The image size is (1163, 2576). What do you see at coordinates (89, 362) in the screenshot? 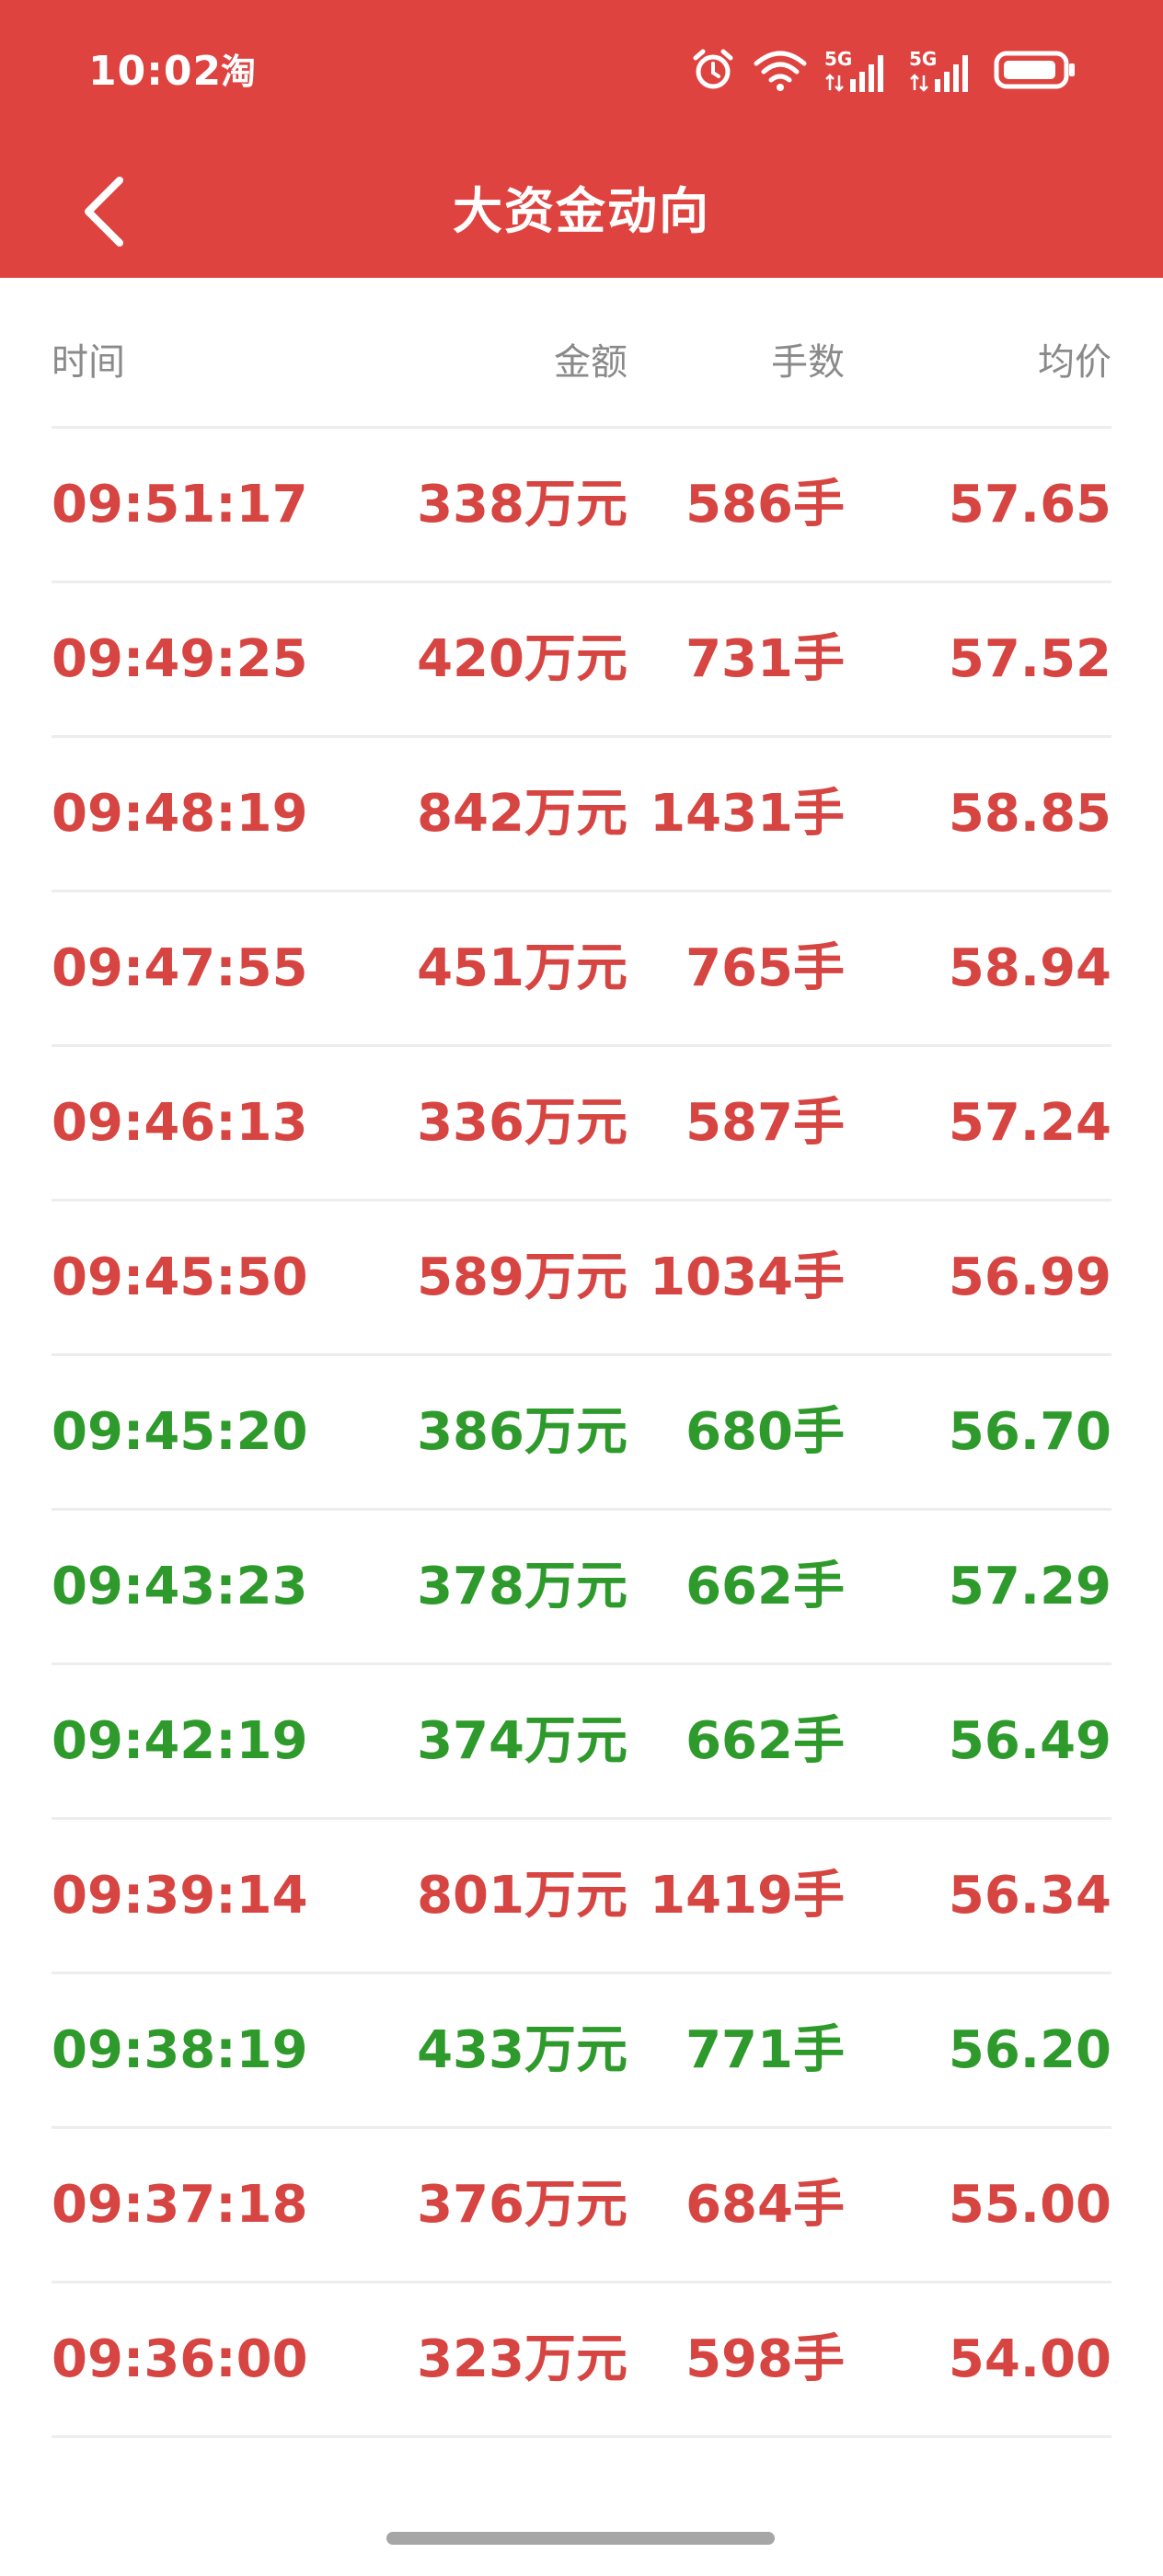
I see `column-header-time: 时间` at bounding box center [89, 362].